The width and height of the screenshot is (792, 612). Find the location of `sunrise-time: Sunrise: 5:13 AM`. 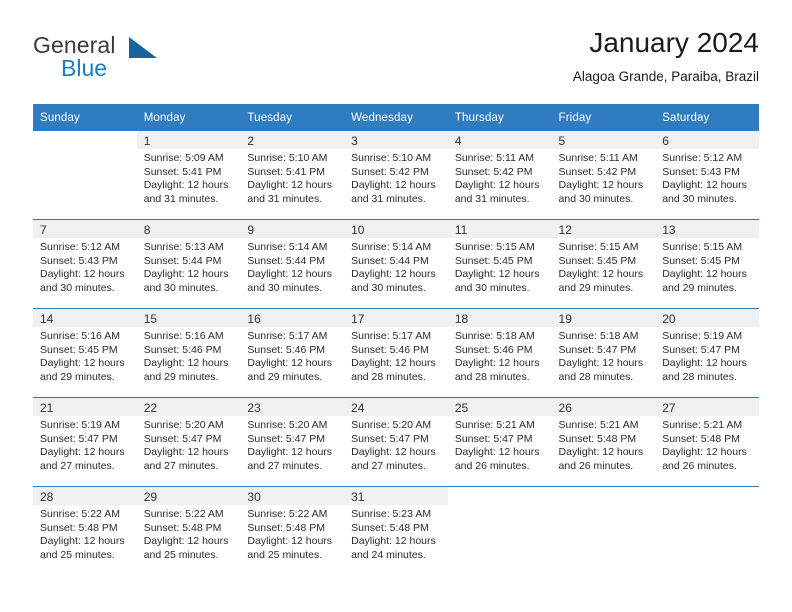

sunrise-time: Sunrise: 5:13 AM is located at coordinates (183, 247).